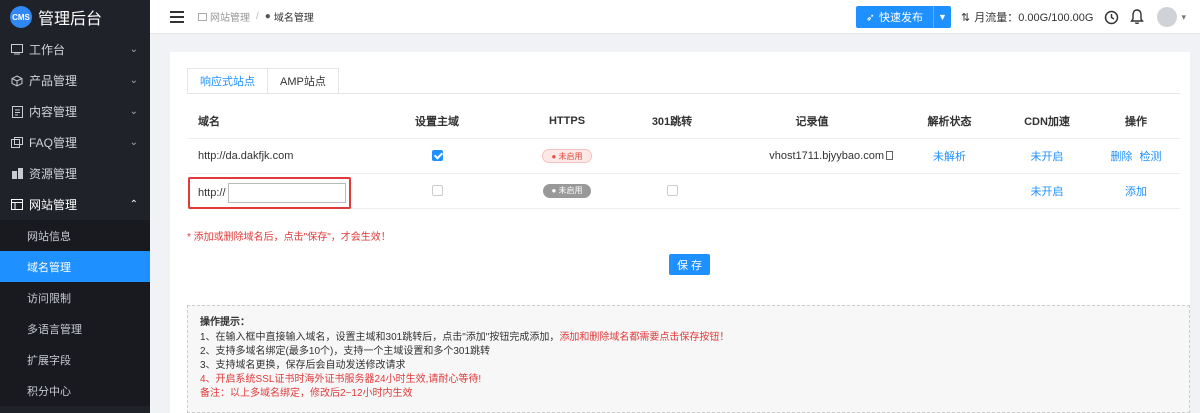 The width and height of the screenshot is (1200, 413). What do you see at coordinates (689, 264) in the screenshot?
I see `save-button: 保 存` at bounding box center [689, 264].